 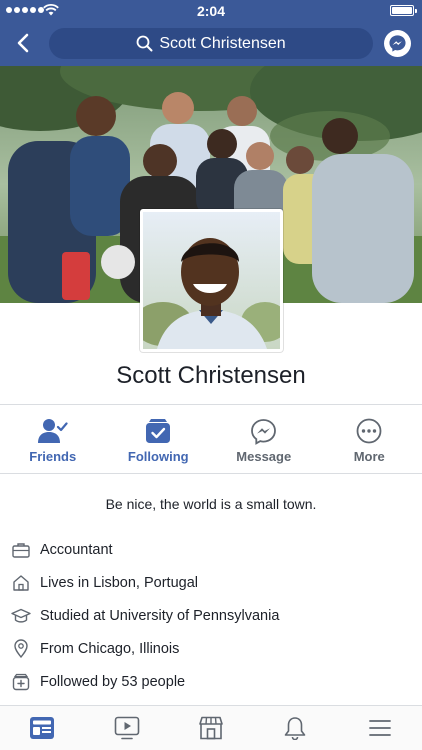 I want to click on notifications-icon, so click(x=295, y=728).